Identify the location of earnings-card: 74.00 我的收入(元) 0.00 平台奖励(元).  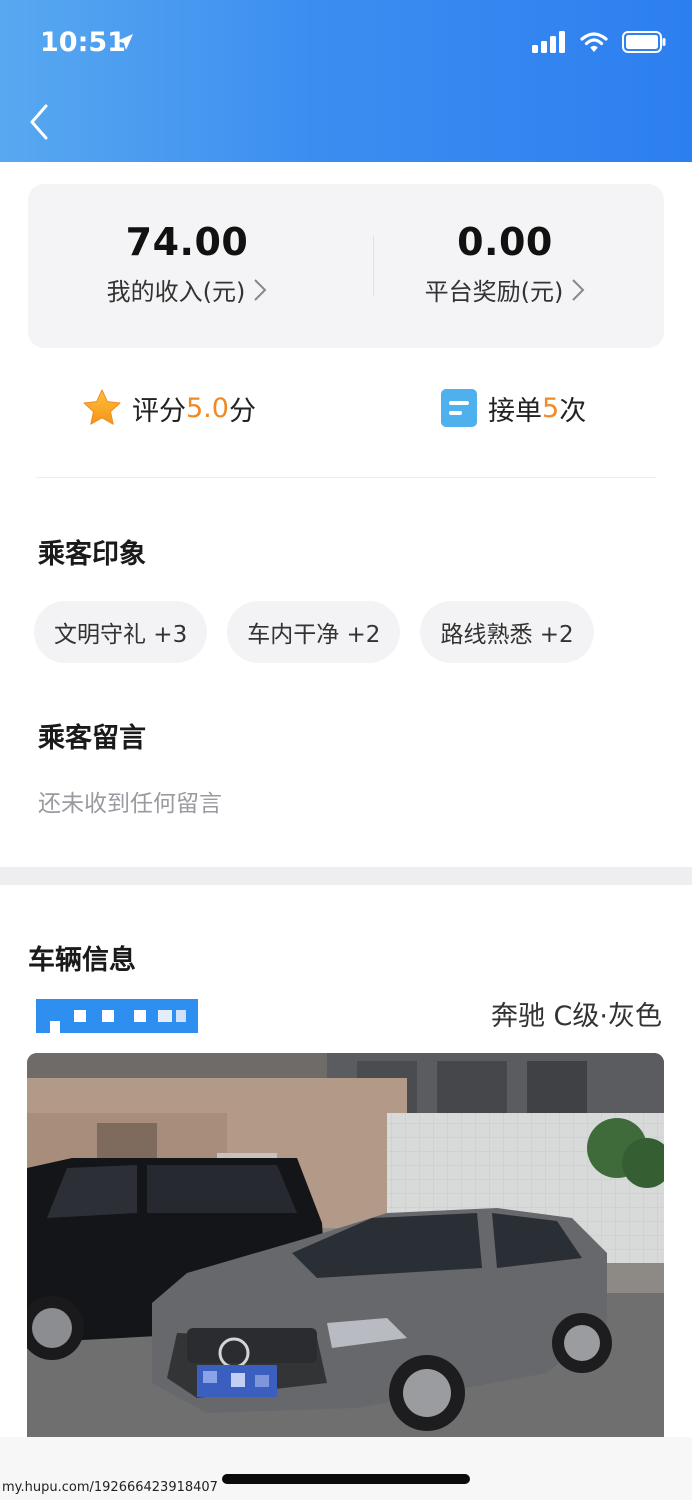
(346, 266).